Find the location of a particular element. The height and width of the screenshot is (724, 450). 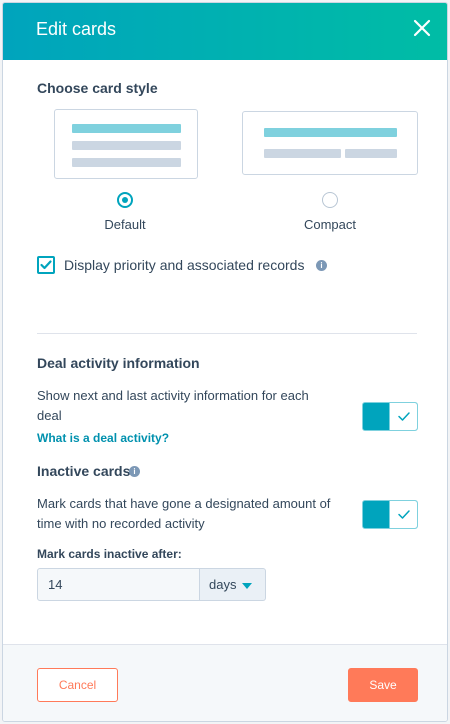

deal-activity-description-line2: deal is located at coordinates (49, 415).